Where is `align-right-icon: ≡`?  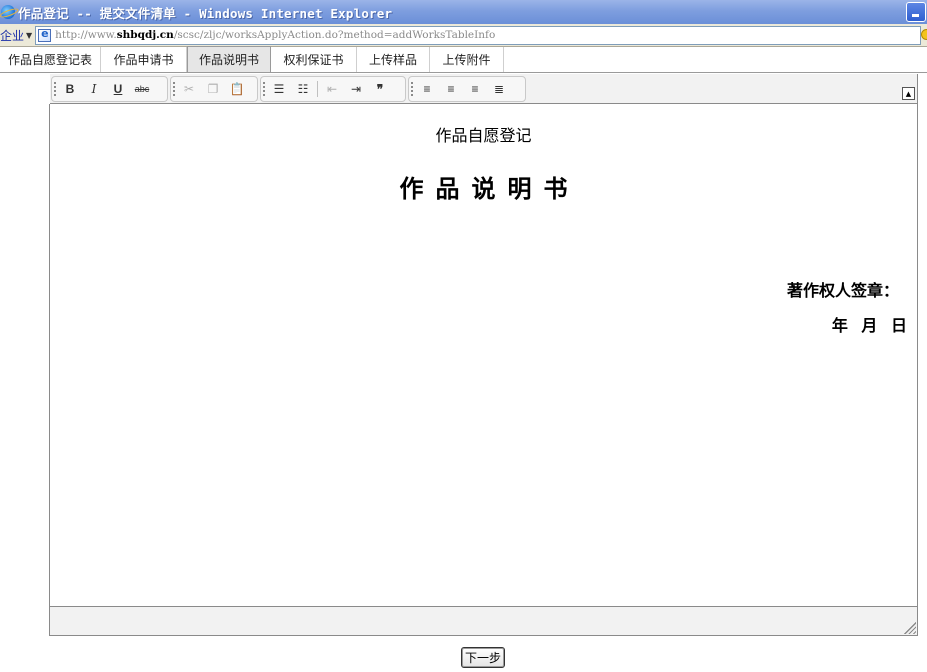 align-right-icon: ≡ is located at coordinates (475, 89).